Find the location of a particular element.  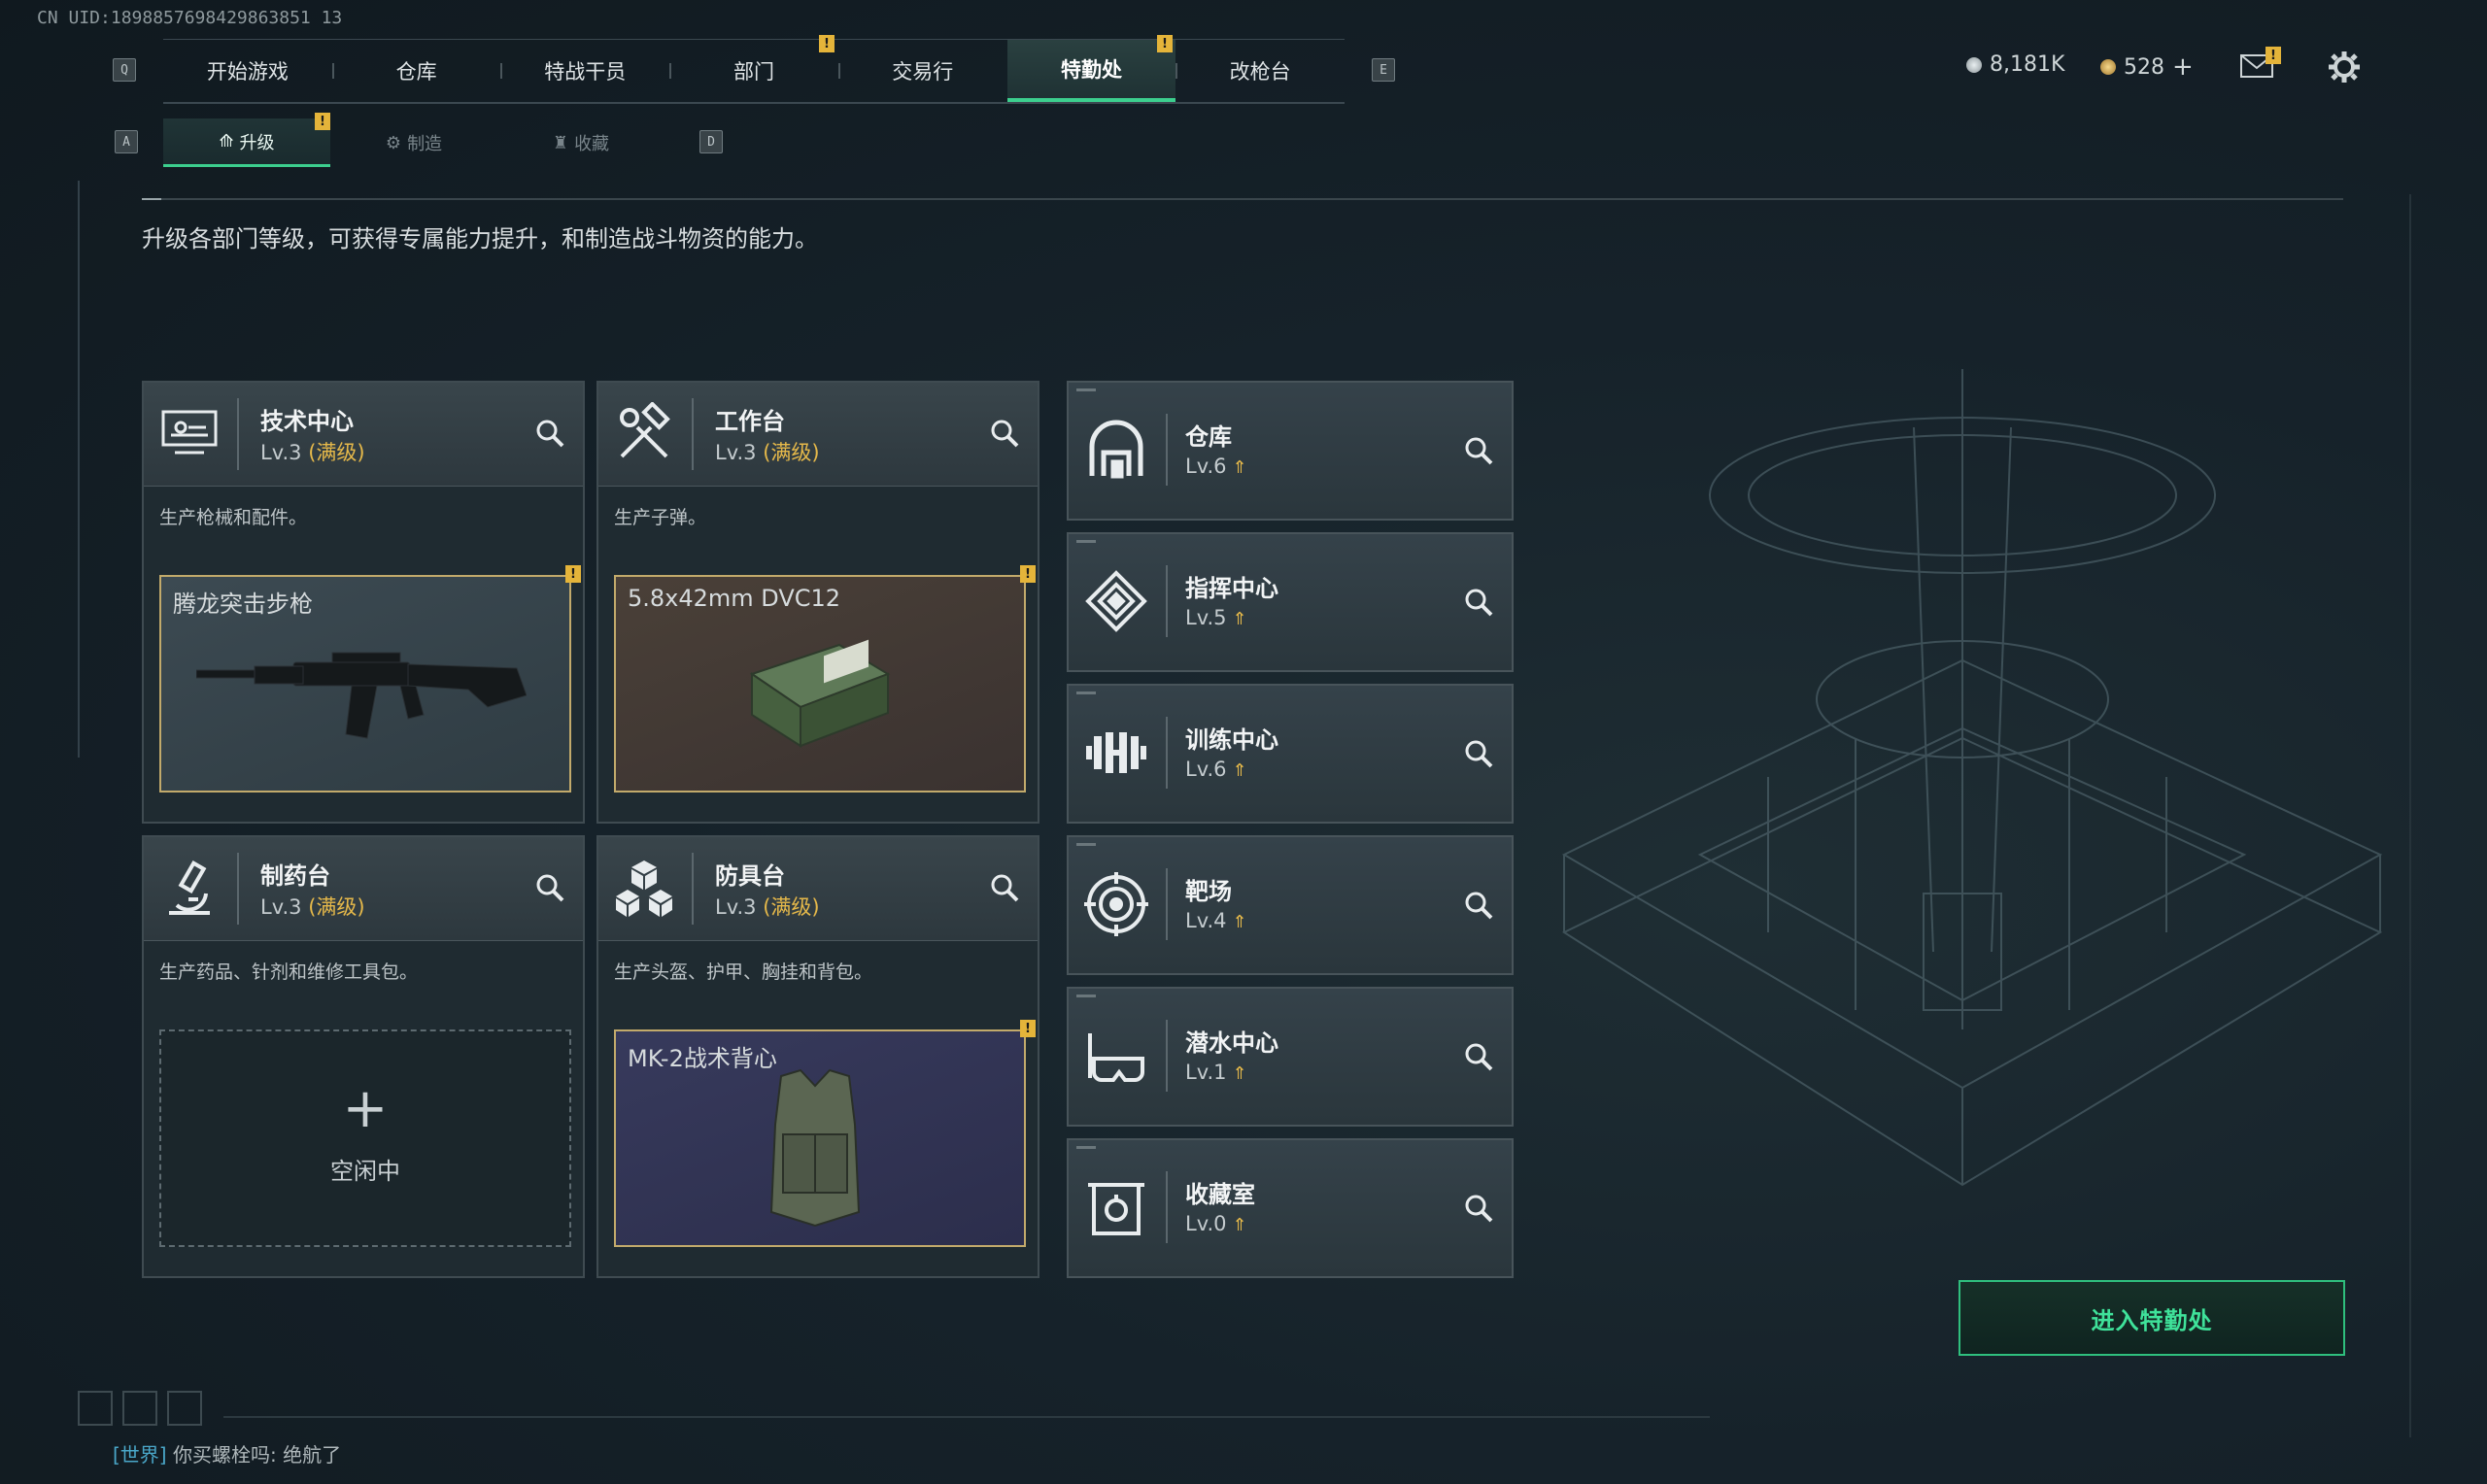

tab-department: 部门 is located at coordinates (753, 71).